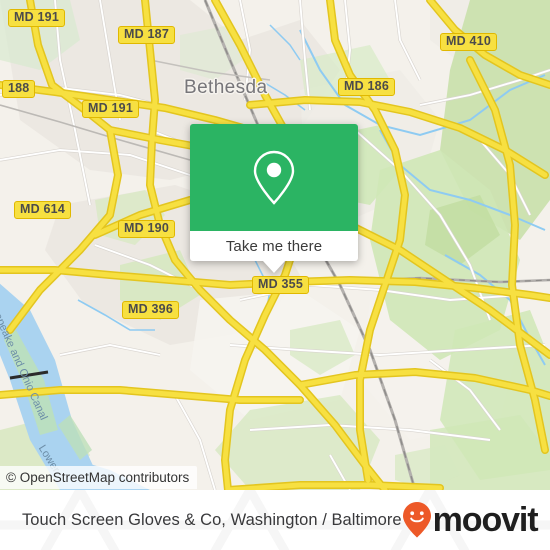  What do you see at coordinates (150, 310) in the screenshot?
I see `road-shield: MD 396` at bounding box center [150, 310].